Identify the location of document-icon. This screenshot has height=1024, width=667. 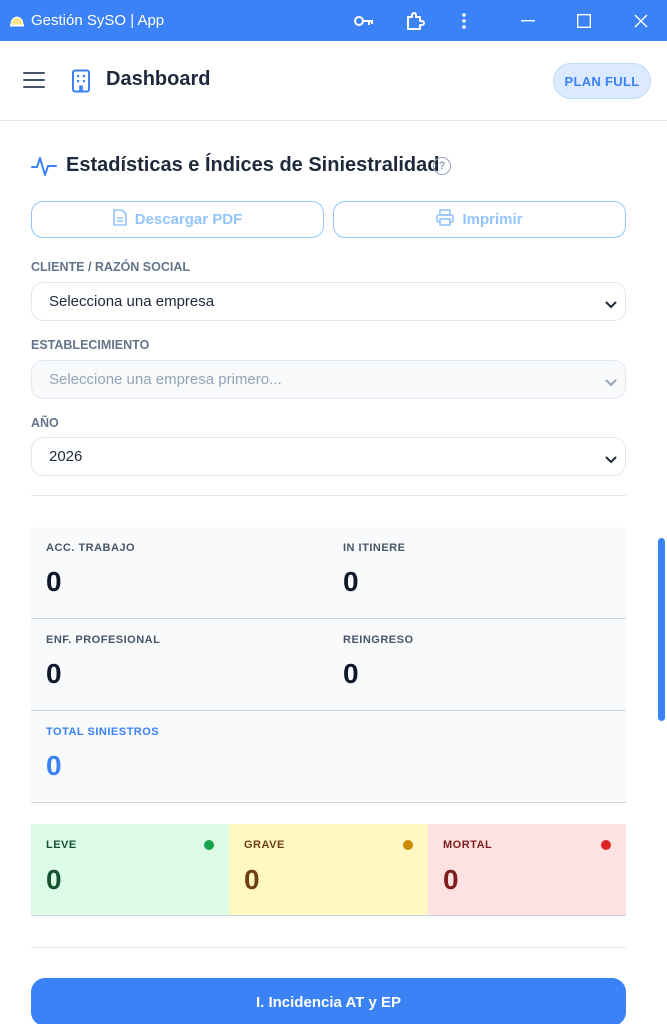
(119, 219).